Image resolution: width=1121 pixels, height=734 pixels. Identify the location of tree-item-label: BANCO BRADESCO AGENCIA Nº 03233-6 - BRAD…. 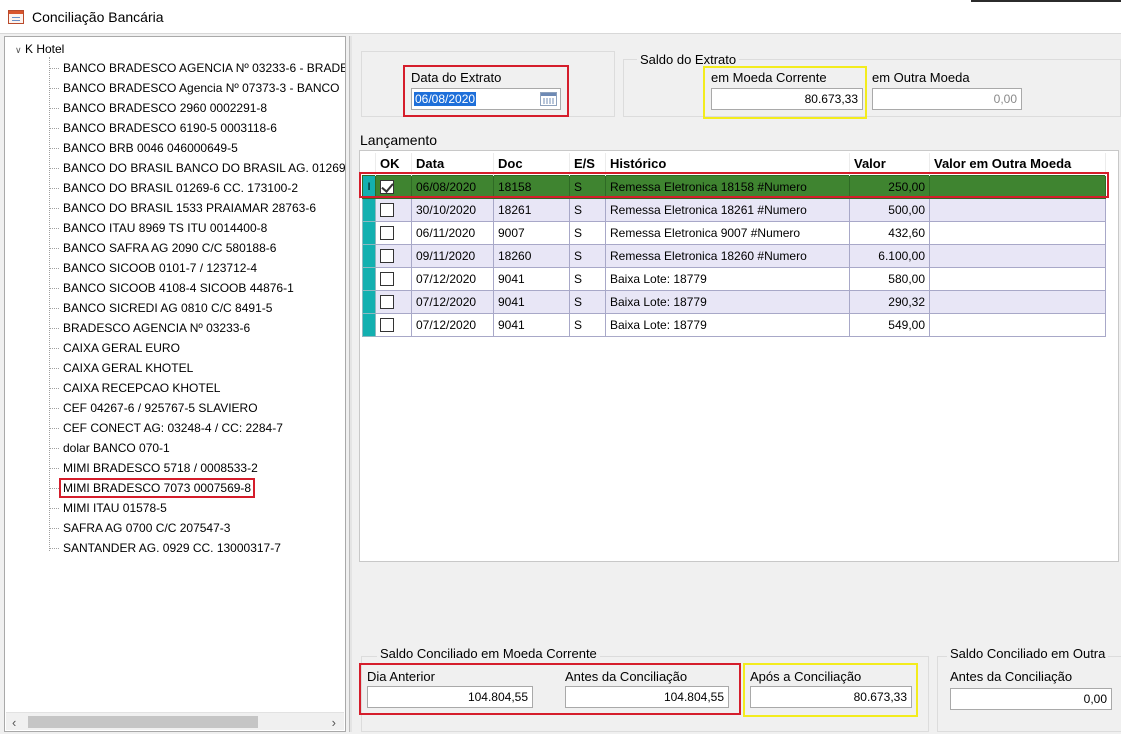
(204, 68).